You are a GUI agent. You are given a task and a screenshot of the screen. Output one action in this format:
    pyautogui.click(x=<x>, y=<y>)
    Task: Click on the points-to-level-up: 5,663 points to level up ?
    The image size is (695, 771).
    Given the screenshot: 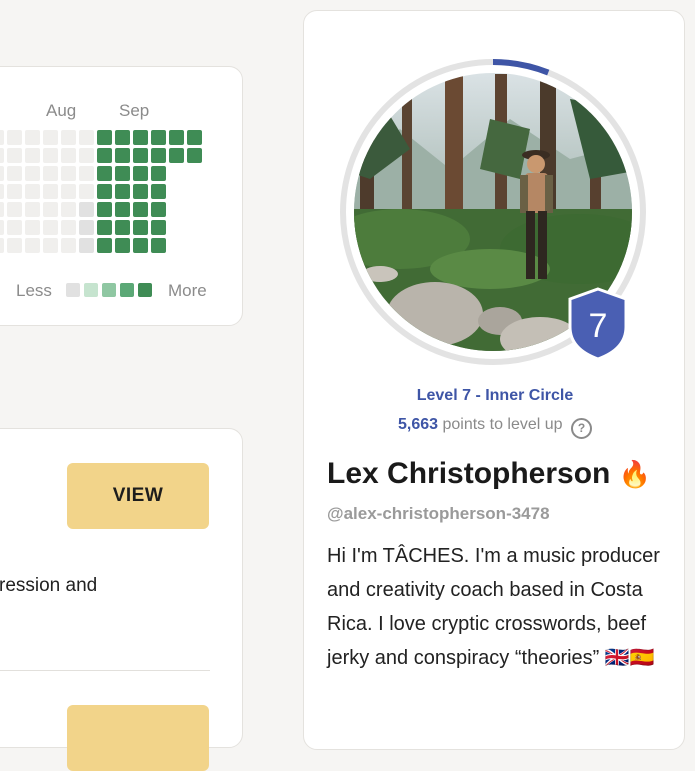 What is the action you would take?
    pyautogui.click(x=495, y=427)
    